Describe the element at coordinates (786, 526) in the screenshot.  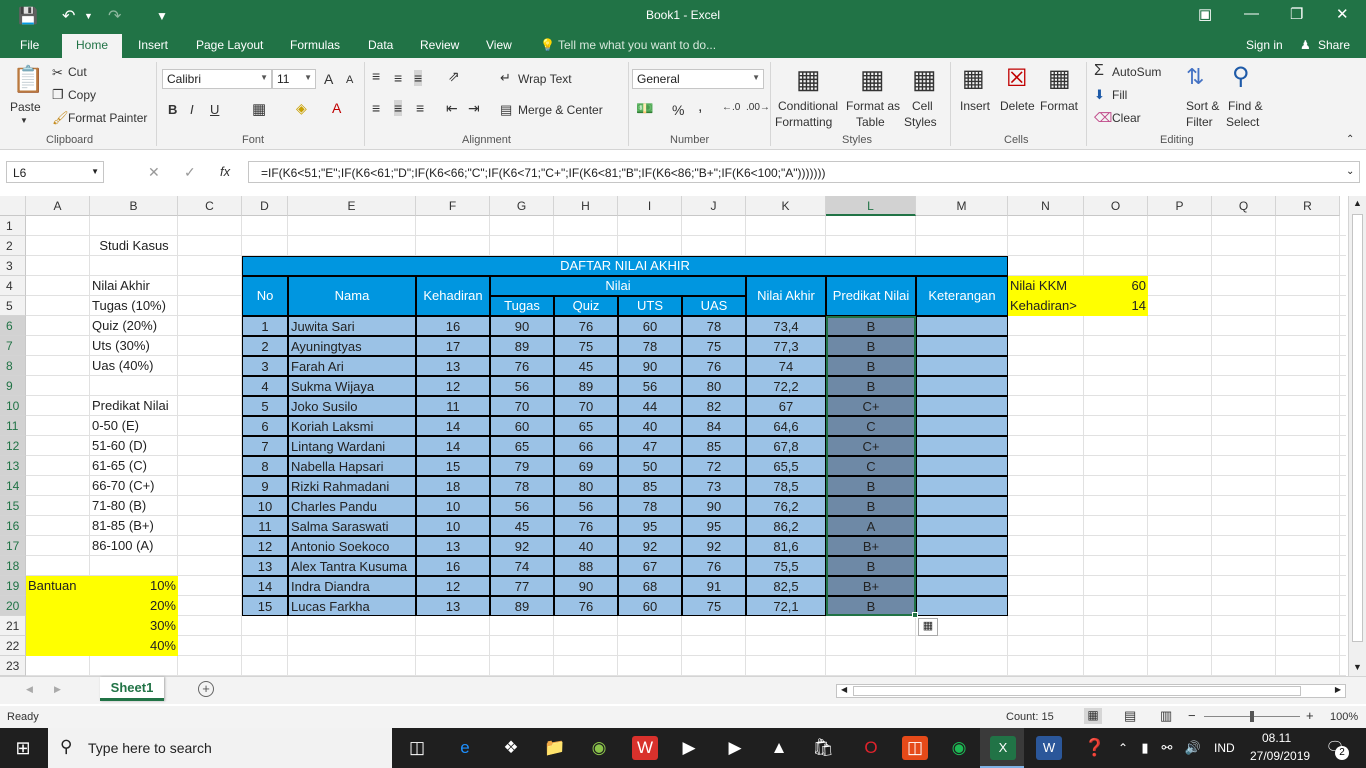
I see `data-cell-k: 86,2` at that location.